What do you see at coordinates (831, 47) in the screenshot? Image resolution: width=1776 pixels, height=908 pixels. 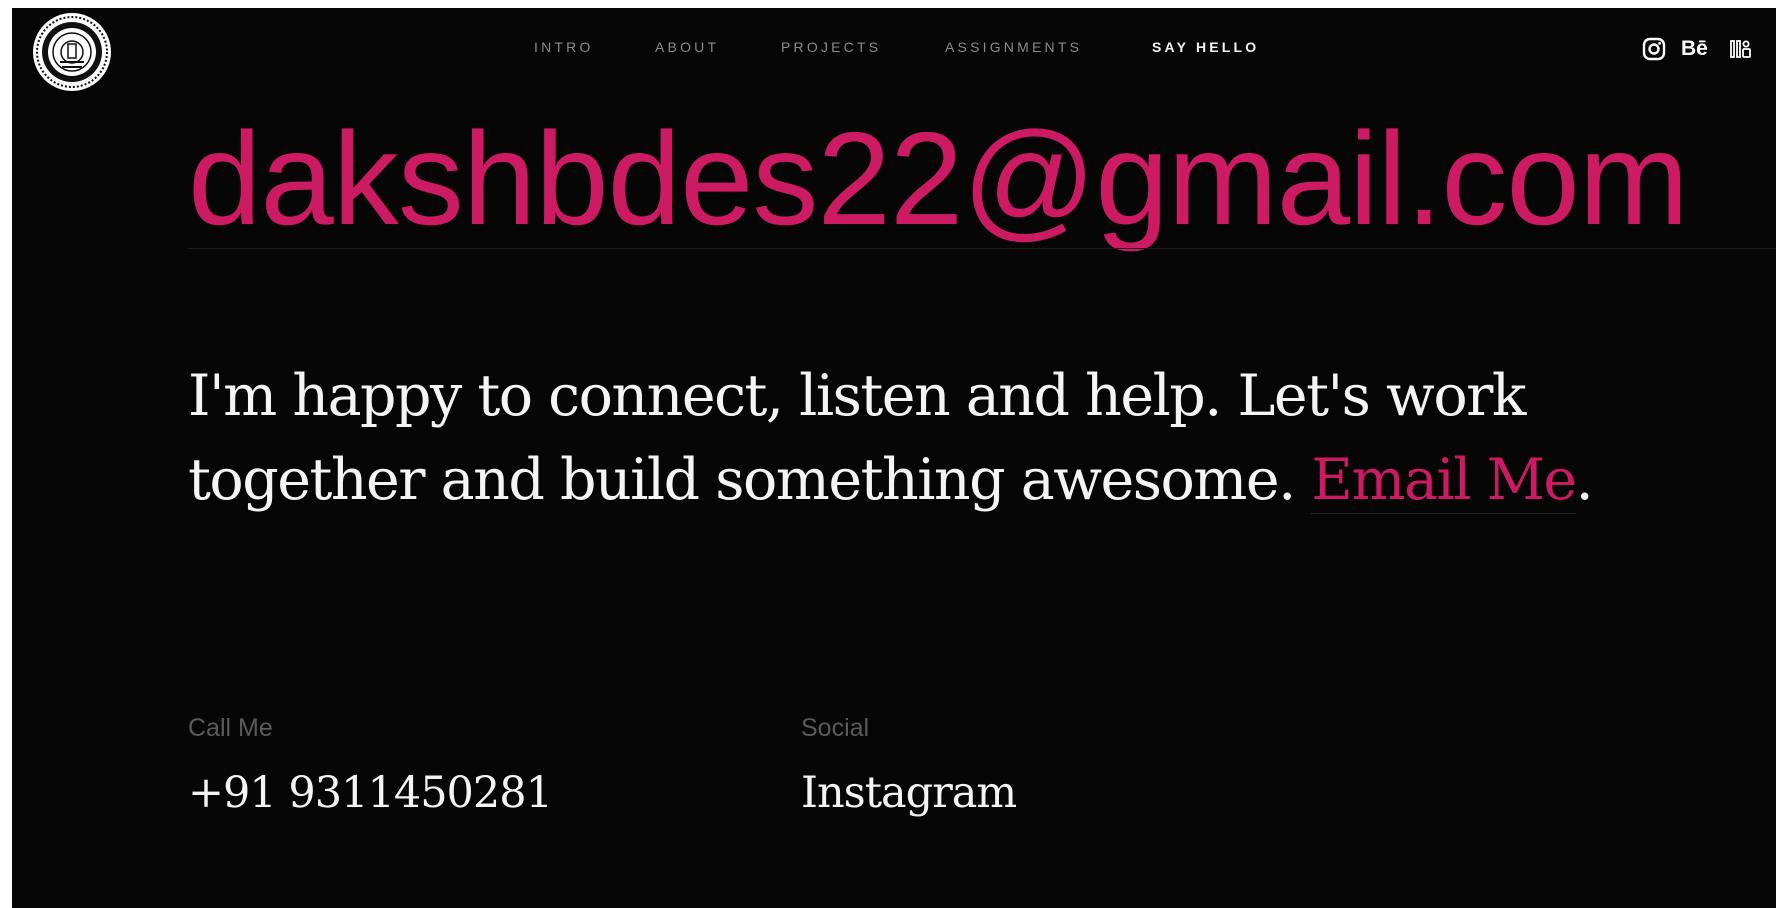 I see `nav-projects: PROJECTS` at bounding box center [831, 47].